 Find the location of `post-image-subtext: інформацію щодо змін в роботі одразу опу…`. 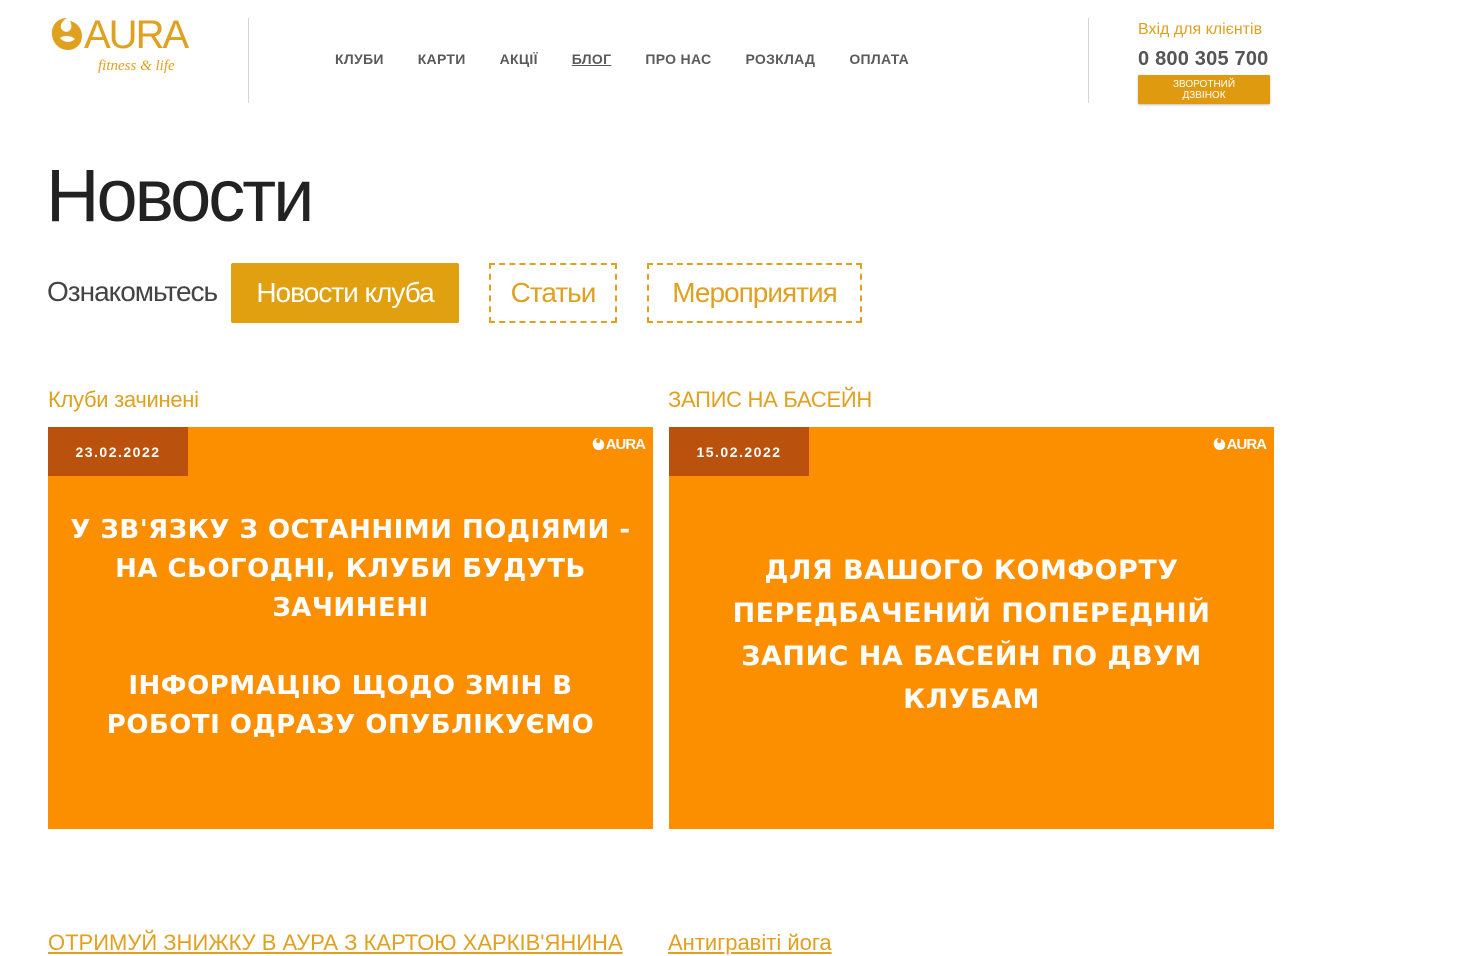

post-image-subtext: інформацію щодо змін в роботі одразу опу… is located at coordinates (350, 705).